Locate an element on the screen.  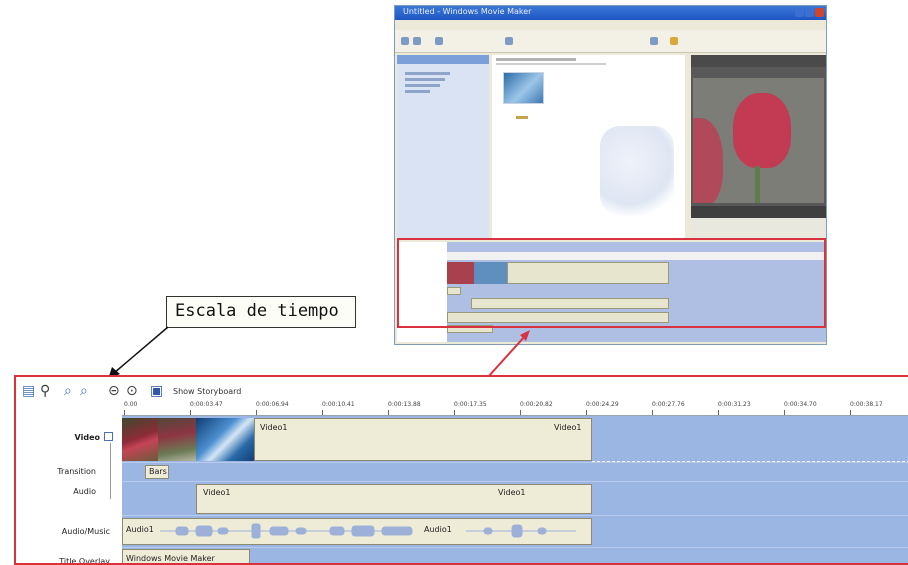
window-toolbar is located at coordinates (610, 41).